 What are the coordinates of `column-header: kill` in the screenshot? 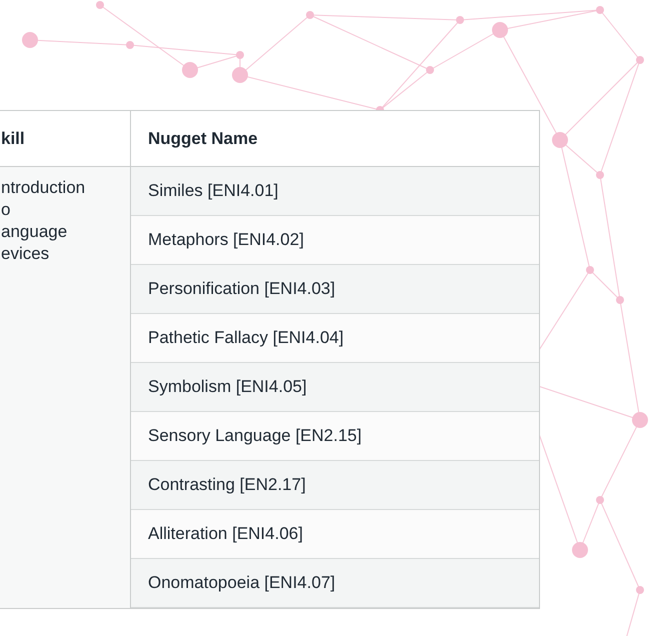 It's located at (65, 138).